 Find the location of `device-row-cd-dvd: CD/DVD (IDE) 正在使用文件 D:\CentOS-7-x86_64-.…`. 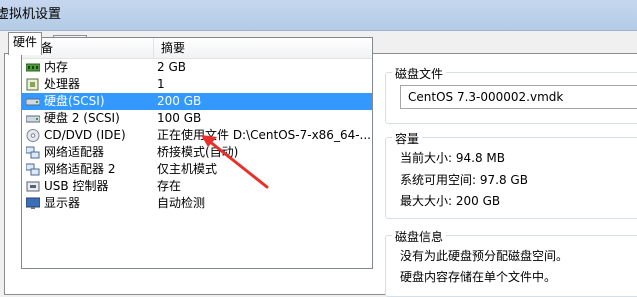

device-row-cd-dvd: CD/DVD (IDE) 正在使用文件 D:\CentOS-7-x86_64-.… is located at coordinates (197, 135).